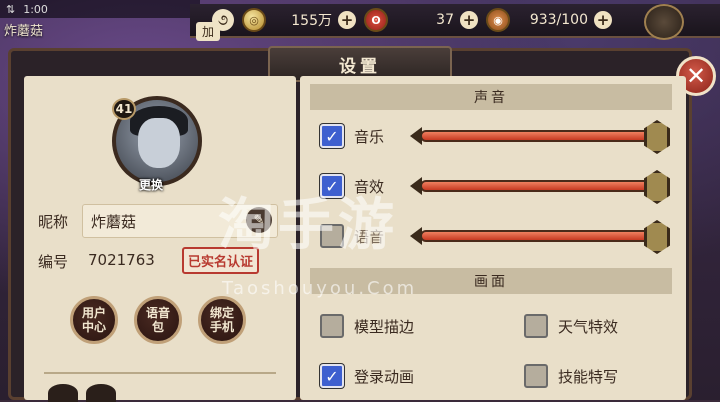 This screenshot has height=402, width=720. What do you see at coordinates (491, 97) in the screenshot?
I see `sound-heading: 声音` at bounding box center [491, 97].